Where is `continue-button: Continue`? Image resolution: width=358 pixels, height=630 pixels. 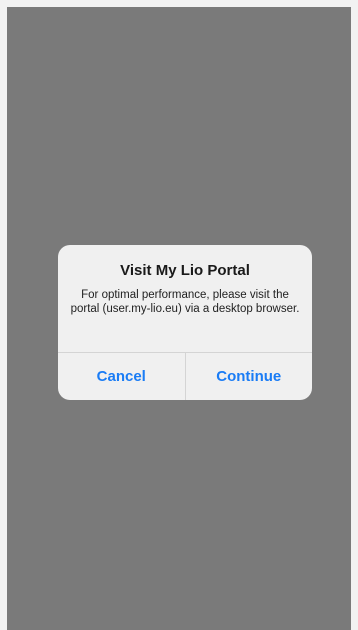
continue-button: Continue is located at coordinates (249, 376).